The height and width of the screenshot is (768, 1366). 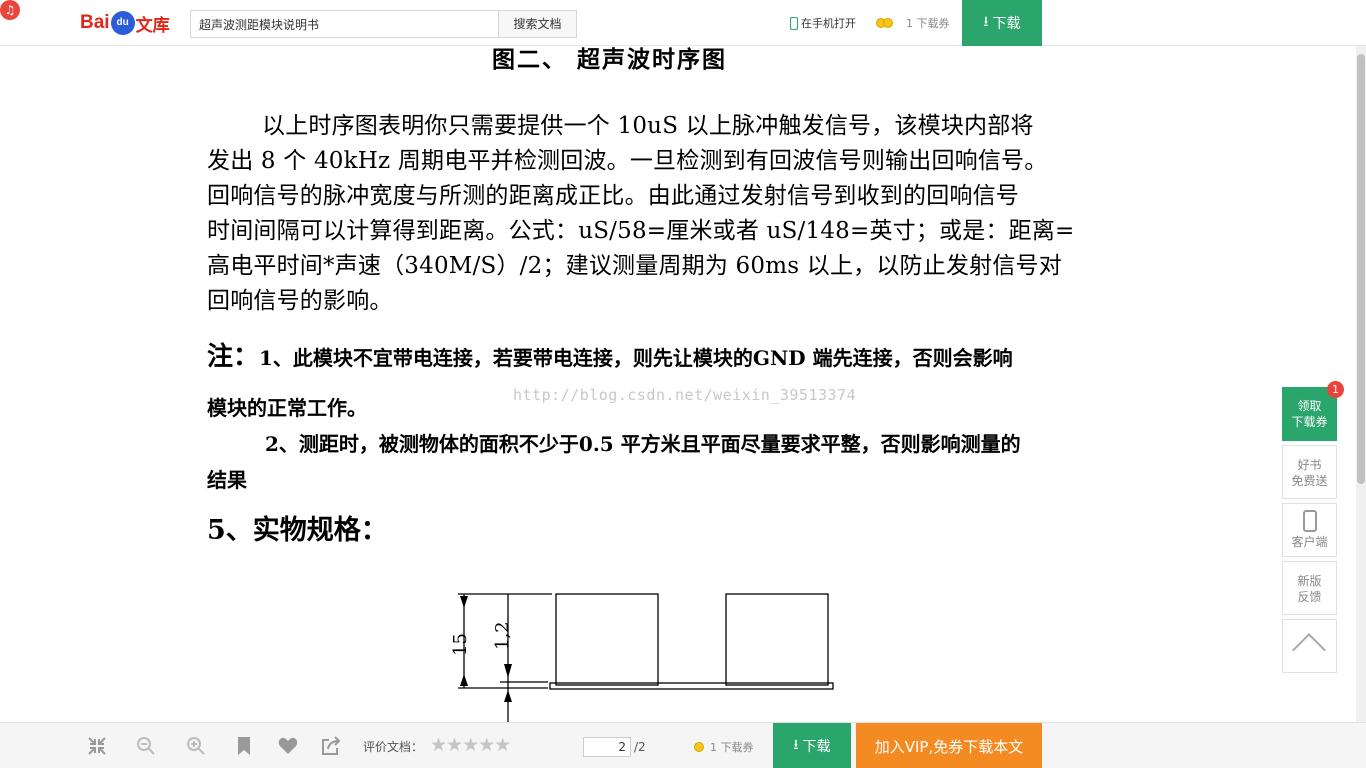 I want to click on open-on-mobile-link: 在手机打开, so click(x=823, y=23).